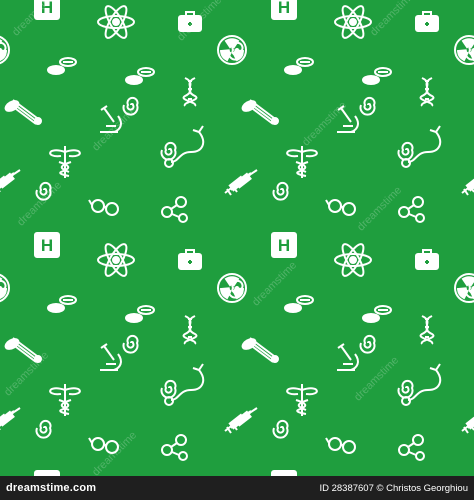 The height and width of the screenshot is (500, 474). I want to click on image-id-credit: ID 28387607 © Christos Georghiou, so click(393, 488).